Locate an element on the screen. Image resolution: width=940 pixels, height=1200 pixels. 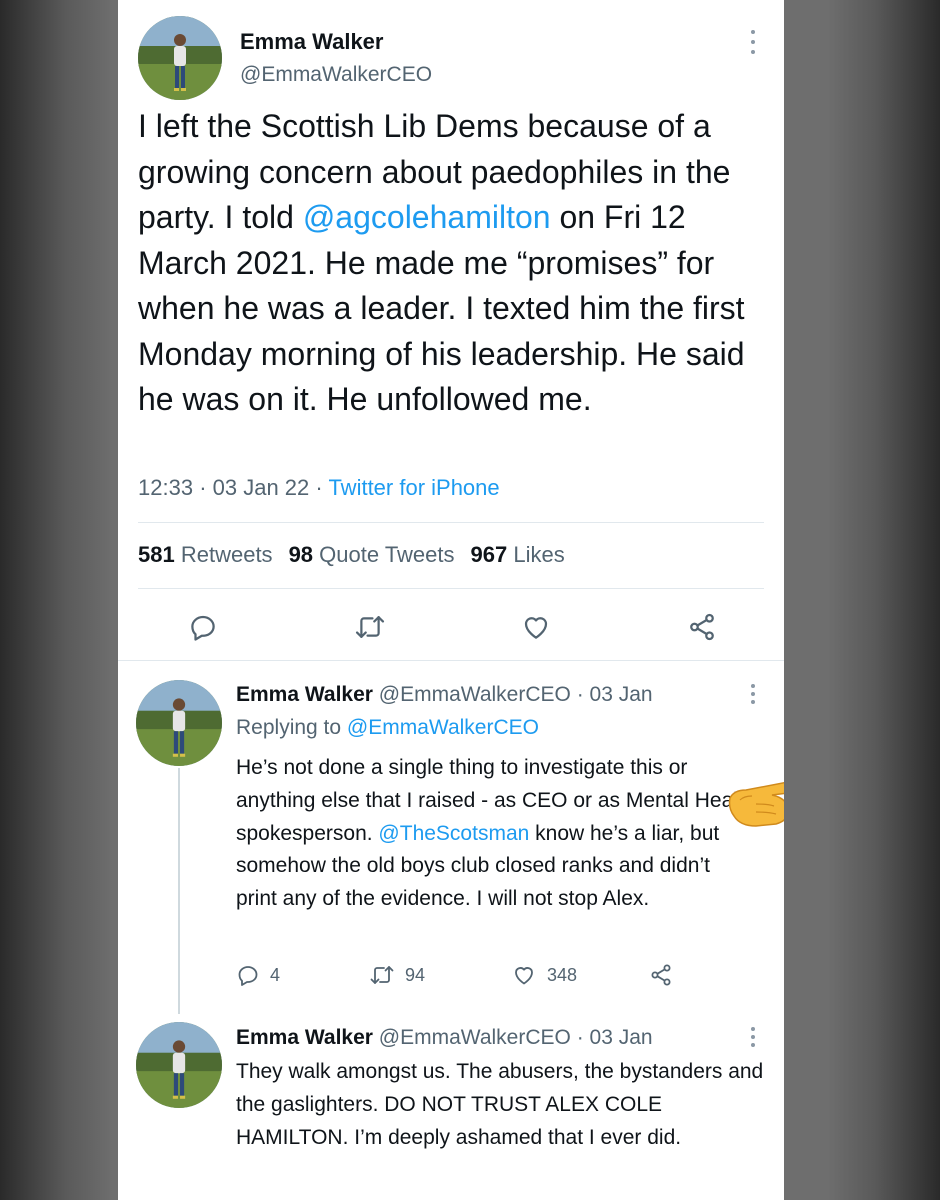
replying-to: Replying to @EmmaWalkerCEO is located at coordinates (387, 728).